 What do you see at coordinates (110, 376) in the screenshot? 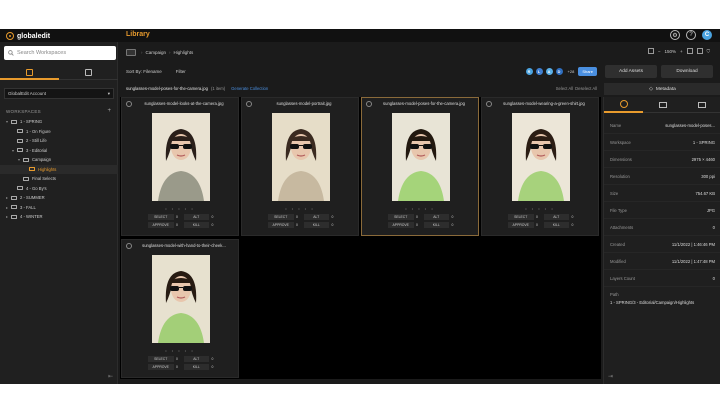
I see `collapse-sidebar-icon: ⇤` at bounding box center [110, 376].